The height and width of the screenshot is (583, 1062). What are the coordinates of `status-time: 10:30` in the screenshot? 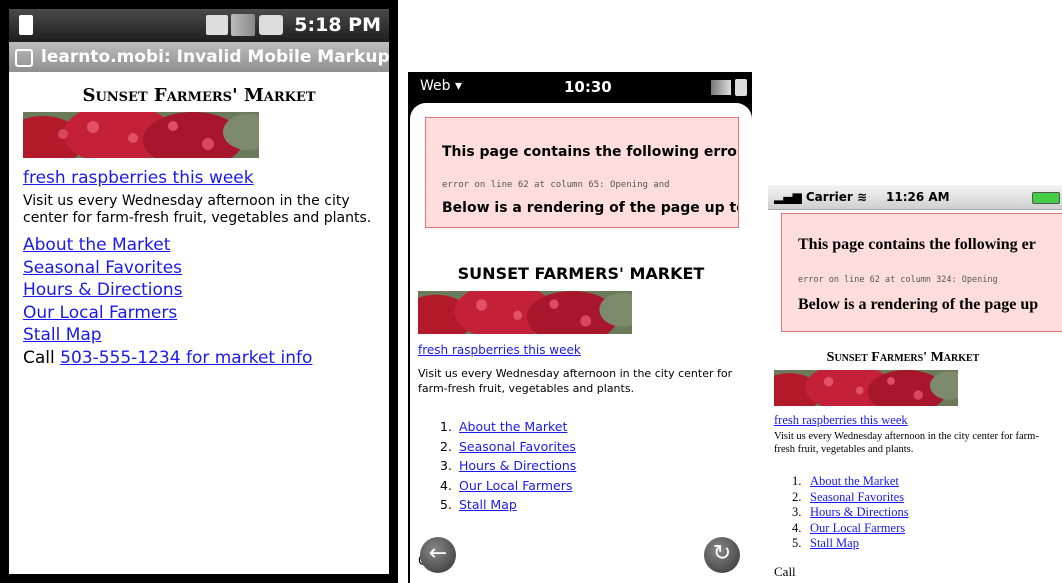 It's located at (588, 87).